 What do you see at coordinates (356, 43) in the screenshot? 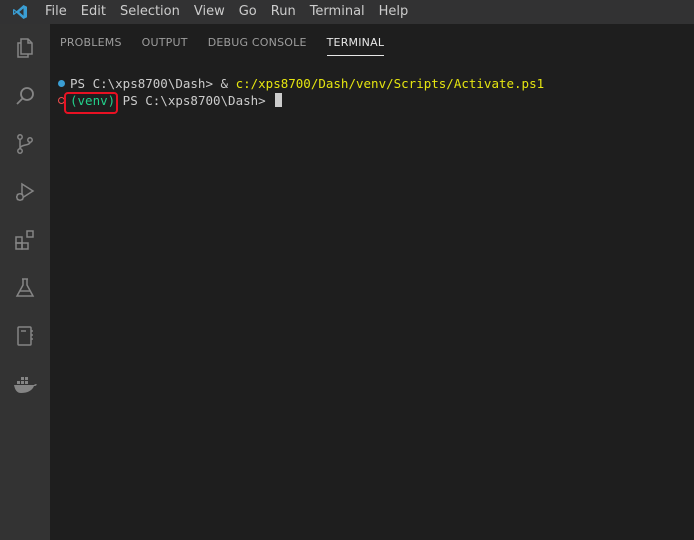
I see `tab-terminal: TERMINAL` at bounding box center [356, 43].